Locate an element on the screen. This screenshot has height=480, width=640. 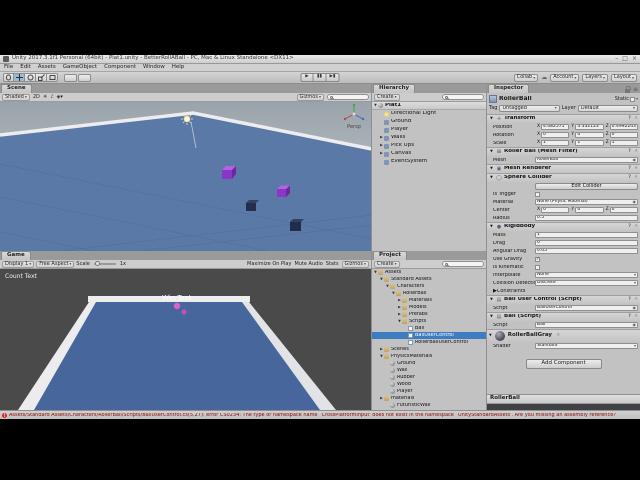
scene-audio-icon: ♪ is located at coordinates (51, 97).